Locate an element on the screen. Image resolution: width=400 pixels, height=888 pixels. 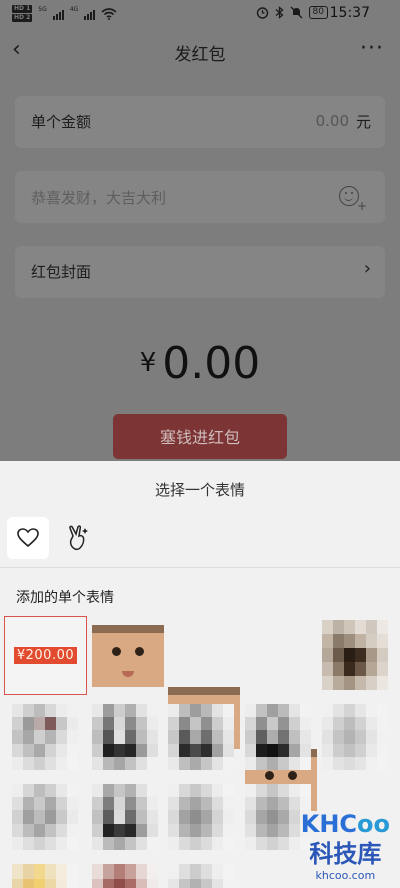
amount-input: 0.00 is located at coordinates (332, 121).